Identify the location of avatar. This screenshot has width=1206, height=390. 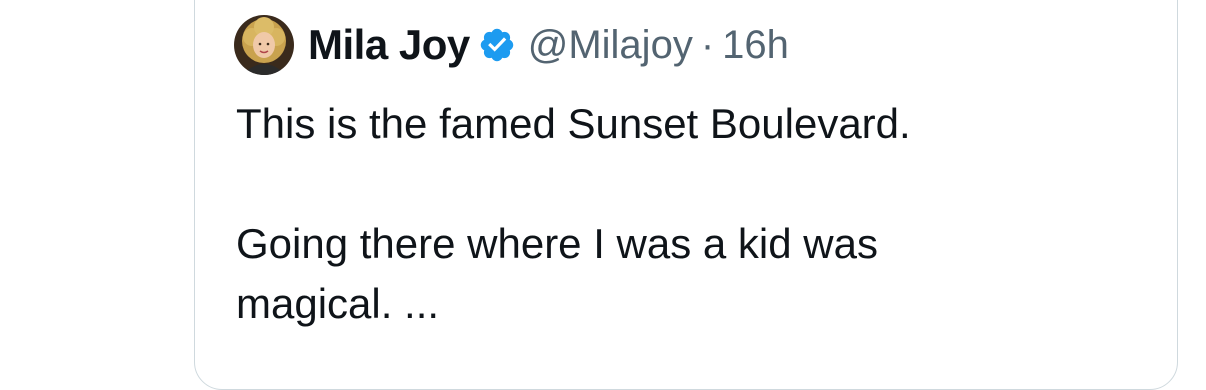
(264, 45).